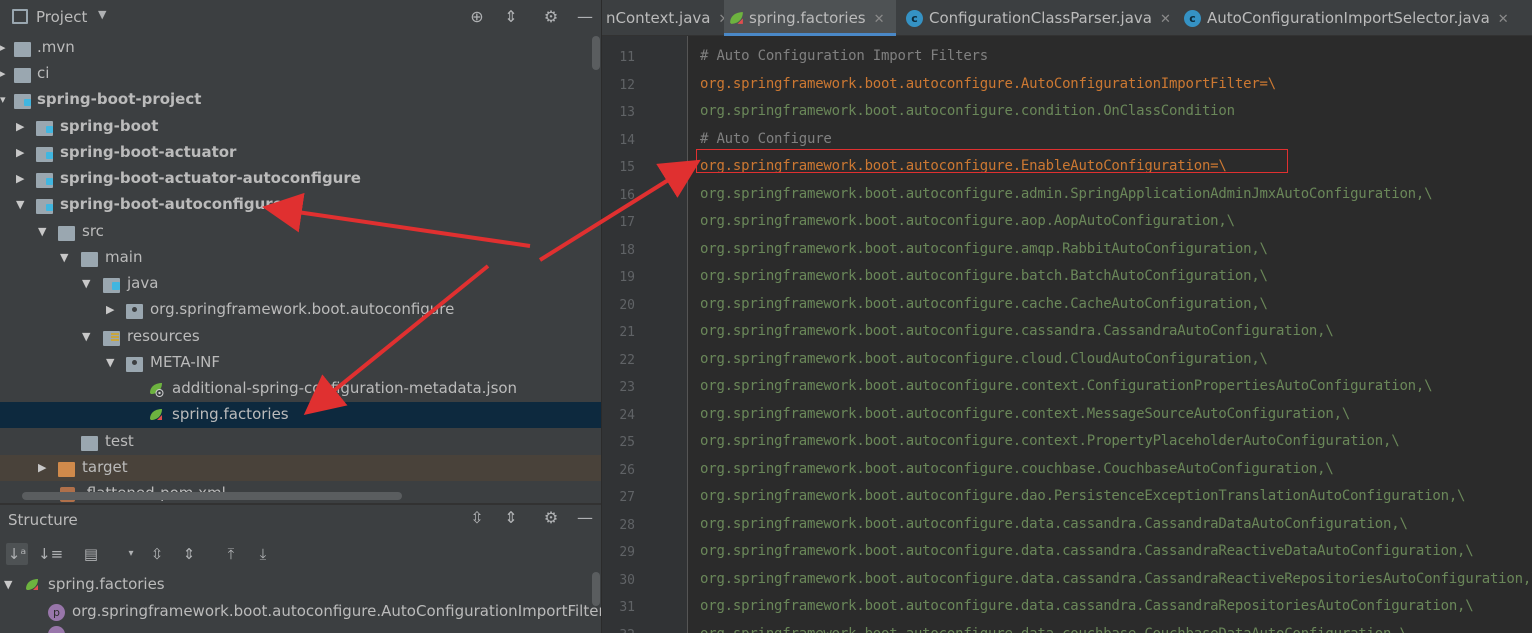 The image size is (1532, 633). Describe the element at coordinates (627, 470) in the screenshot. I see `line-number: 26` at that location.